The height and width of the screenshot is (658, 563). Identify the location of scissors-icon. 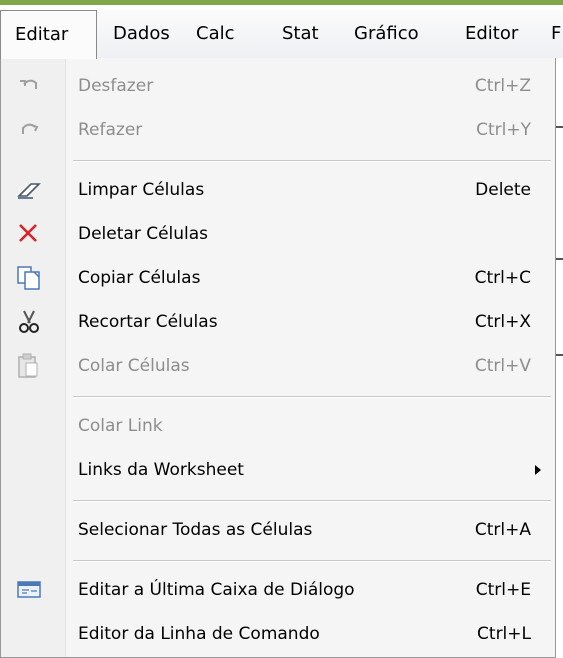
(30, 322).